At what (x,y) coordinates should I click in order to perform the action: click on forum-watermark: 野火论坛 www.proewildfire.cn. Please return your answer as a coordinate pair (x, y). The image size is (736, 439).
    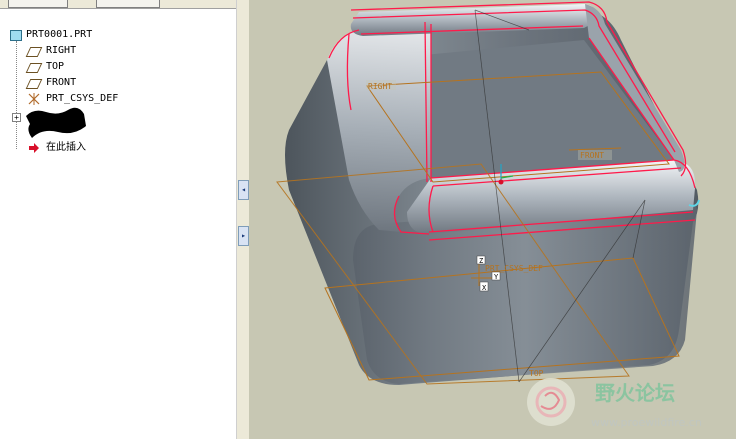
    Looking at the image, I should click on (614, 403).